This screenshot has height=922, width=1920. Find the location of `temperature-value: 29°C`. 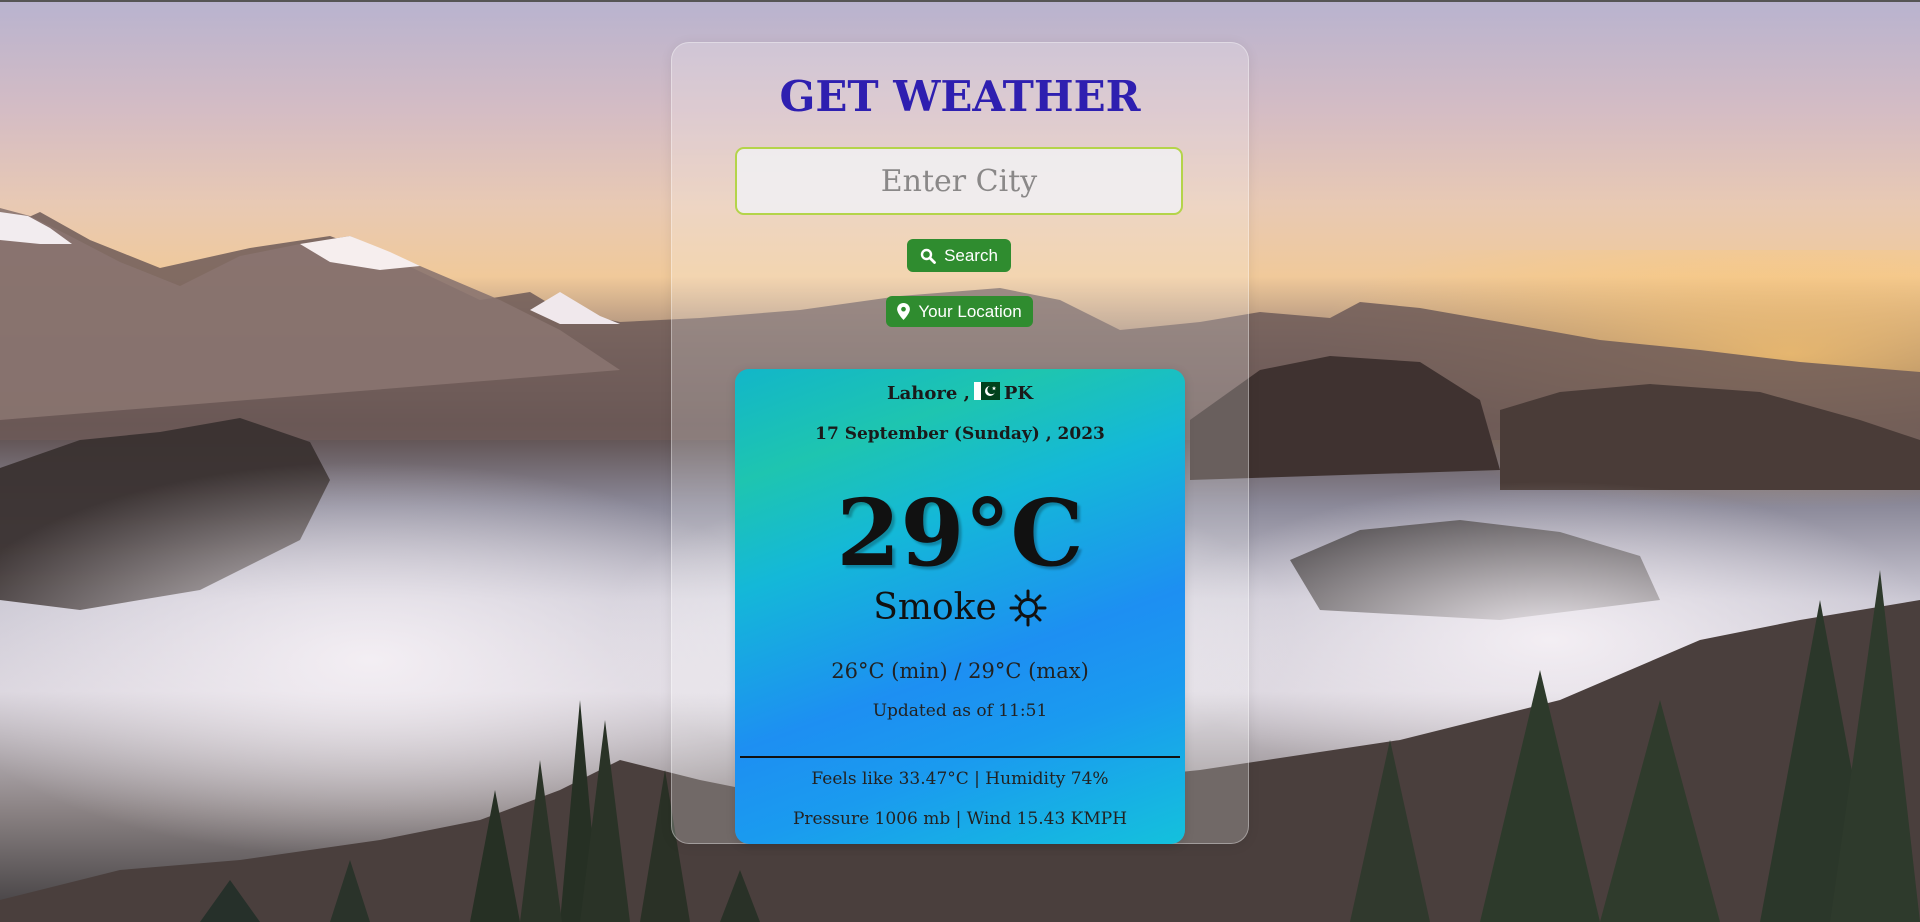

temperature-value: 29°C is located at coordinates (960, 533).